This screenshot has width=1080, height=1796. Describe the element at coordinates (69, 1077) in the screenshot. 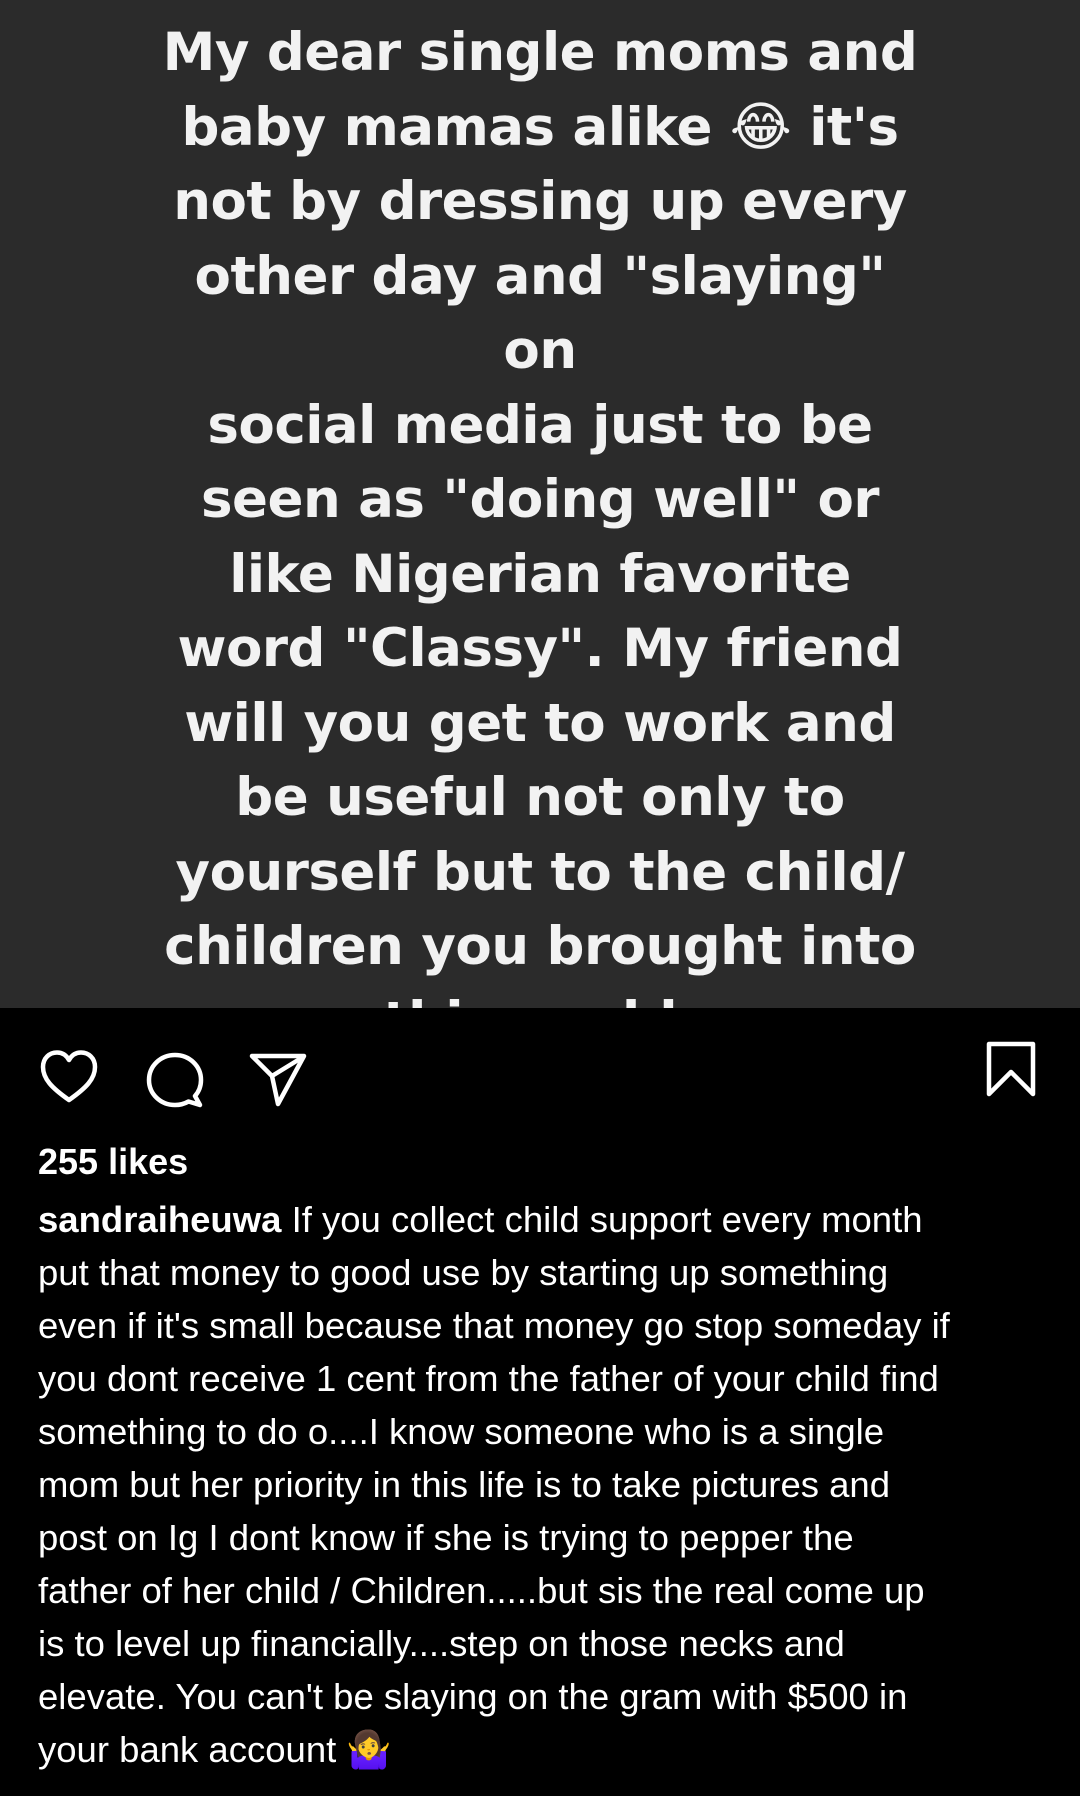

I see `heart-icon` at that location.